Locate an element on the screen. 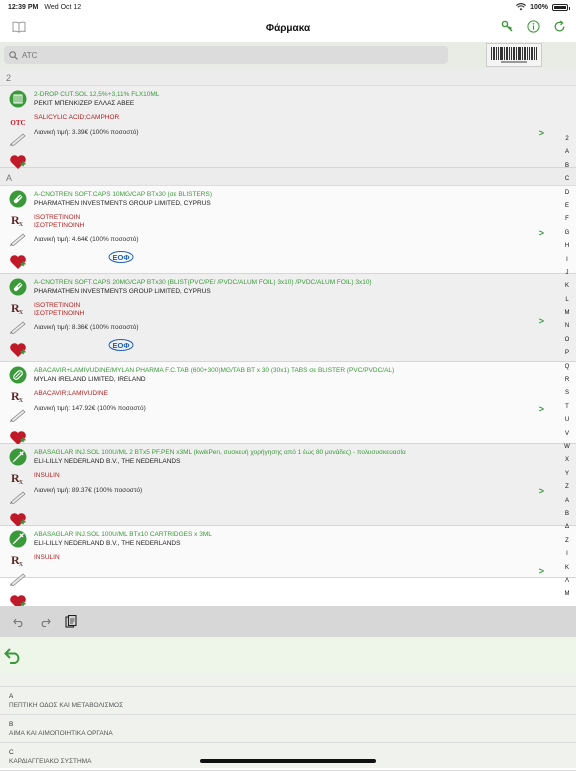 This screenshot has width=576, height=771. index-letter: G is located at coordinates (567, 233).